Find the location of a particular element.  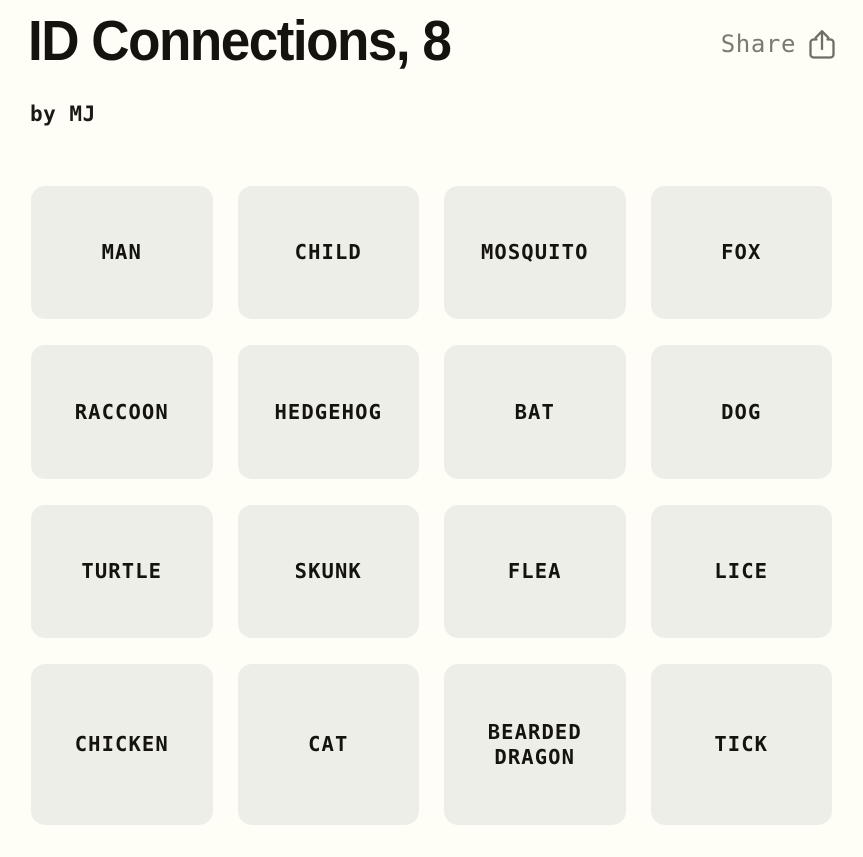

word-tile: DOG is located at coordinates (741, 412).